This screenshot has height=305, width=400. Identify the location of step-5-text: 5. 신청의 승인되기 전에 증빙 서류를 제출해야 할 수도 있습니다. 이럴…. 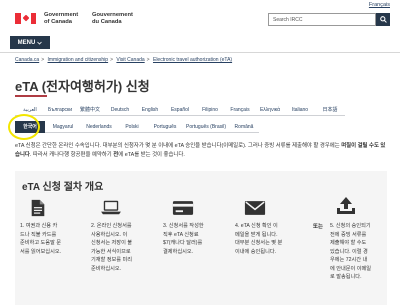
(358, 252).